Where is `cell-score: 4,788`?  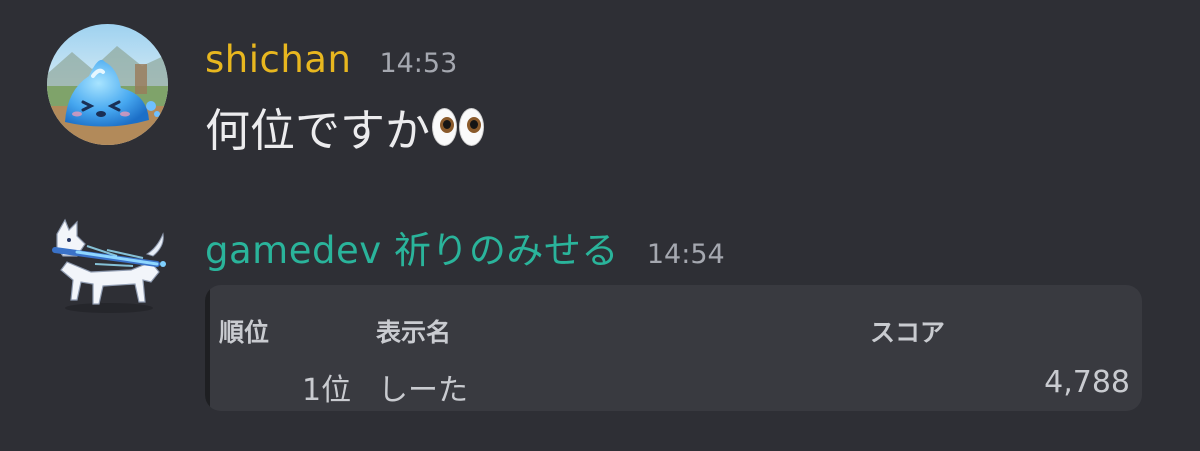
cell-score: 4,788 is located at coordinates (1087, 382).